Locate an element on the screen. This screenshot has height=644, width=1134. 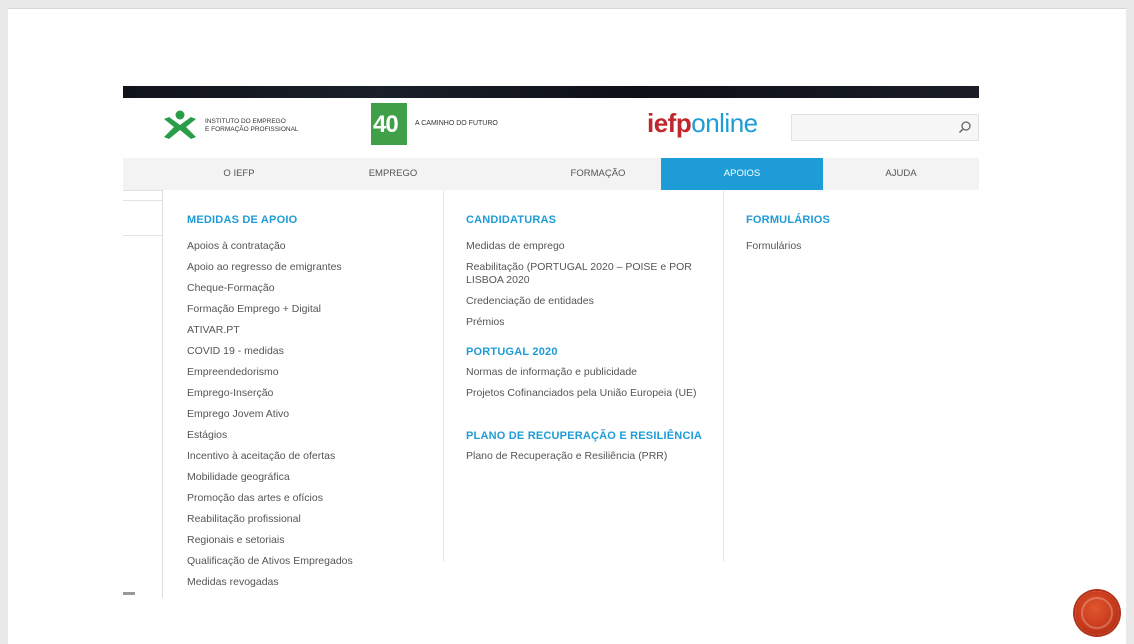
section-title-candidaturas: CANDIDATURAS is located at coordinates (511, 220).